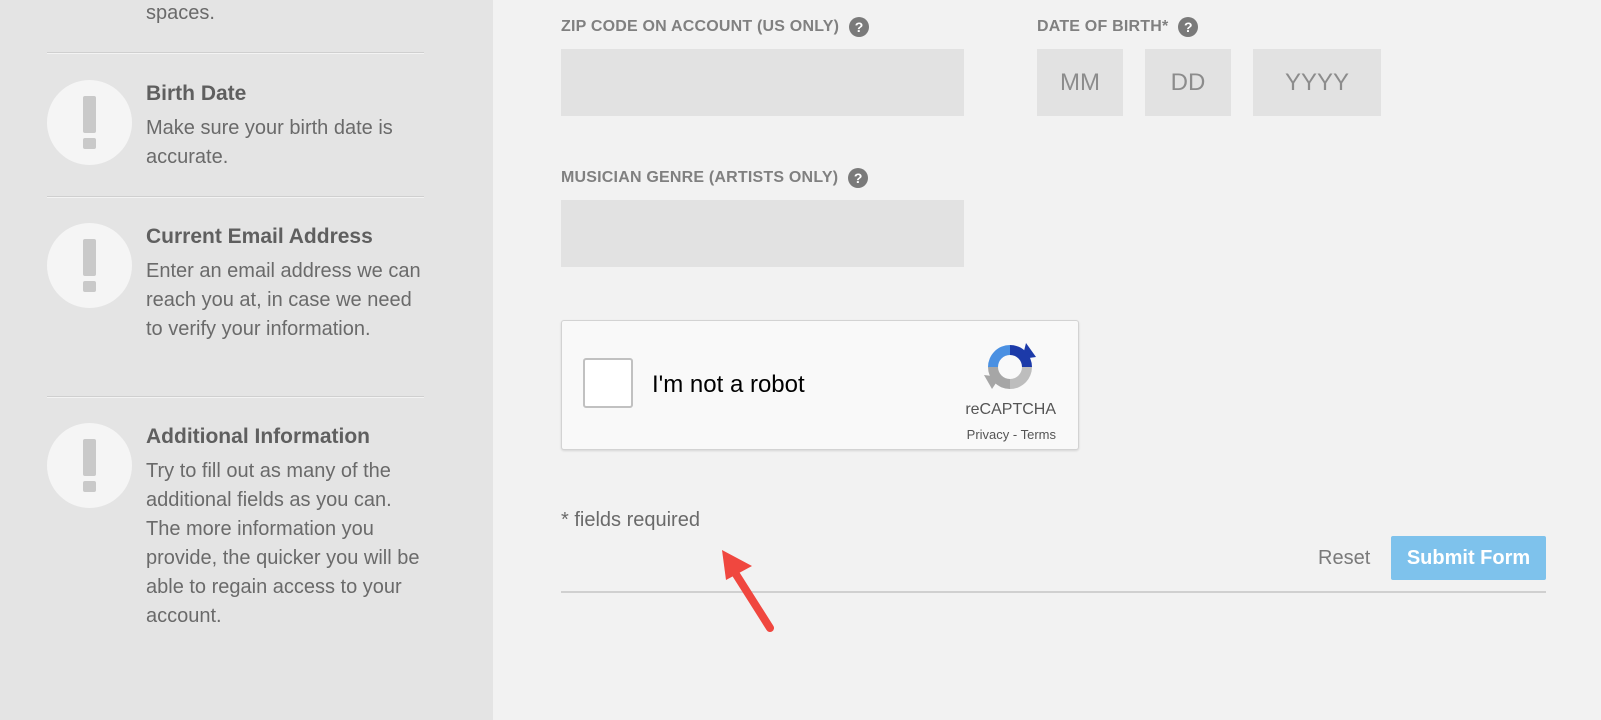  I want to click on annotation-arrow-icon, so click(748, 591).